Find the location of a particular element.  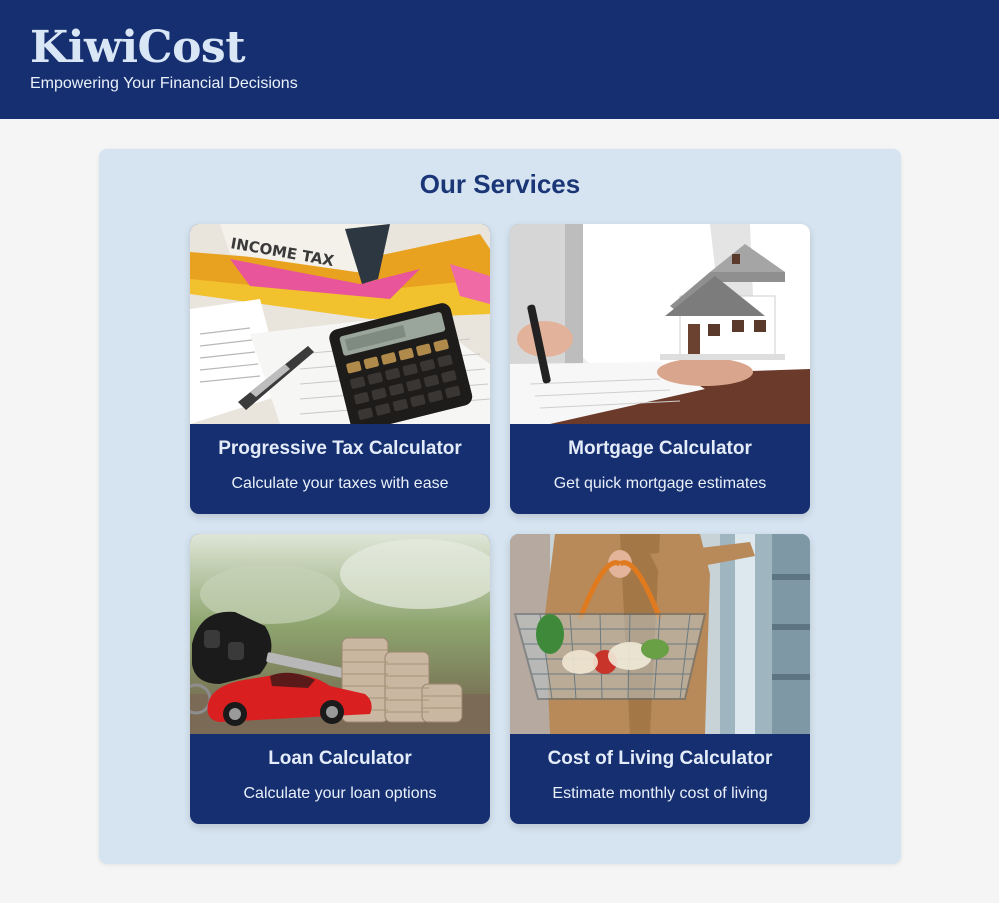

grocery-basket-photo-icon is located at coordinates (660, 634).